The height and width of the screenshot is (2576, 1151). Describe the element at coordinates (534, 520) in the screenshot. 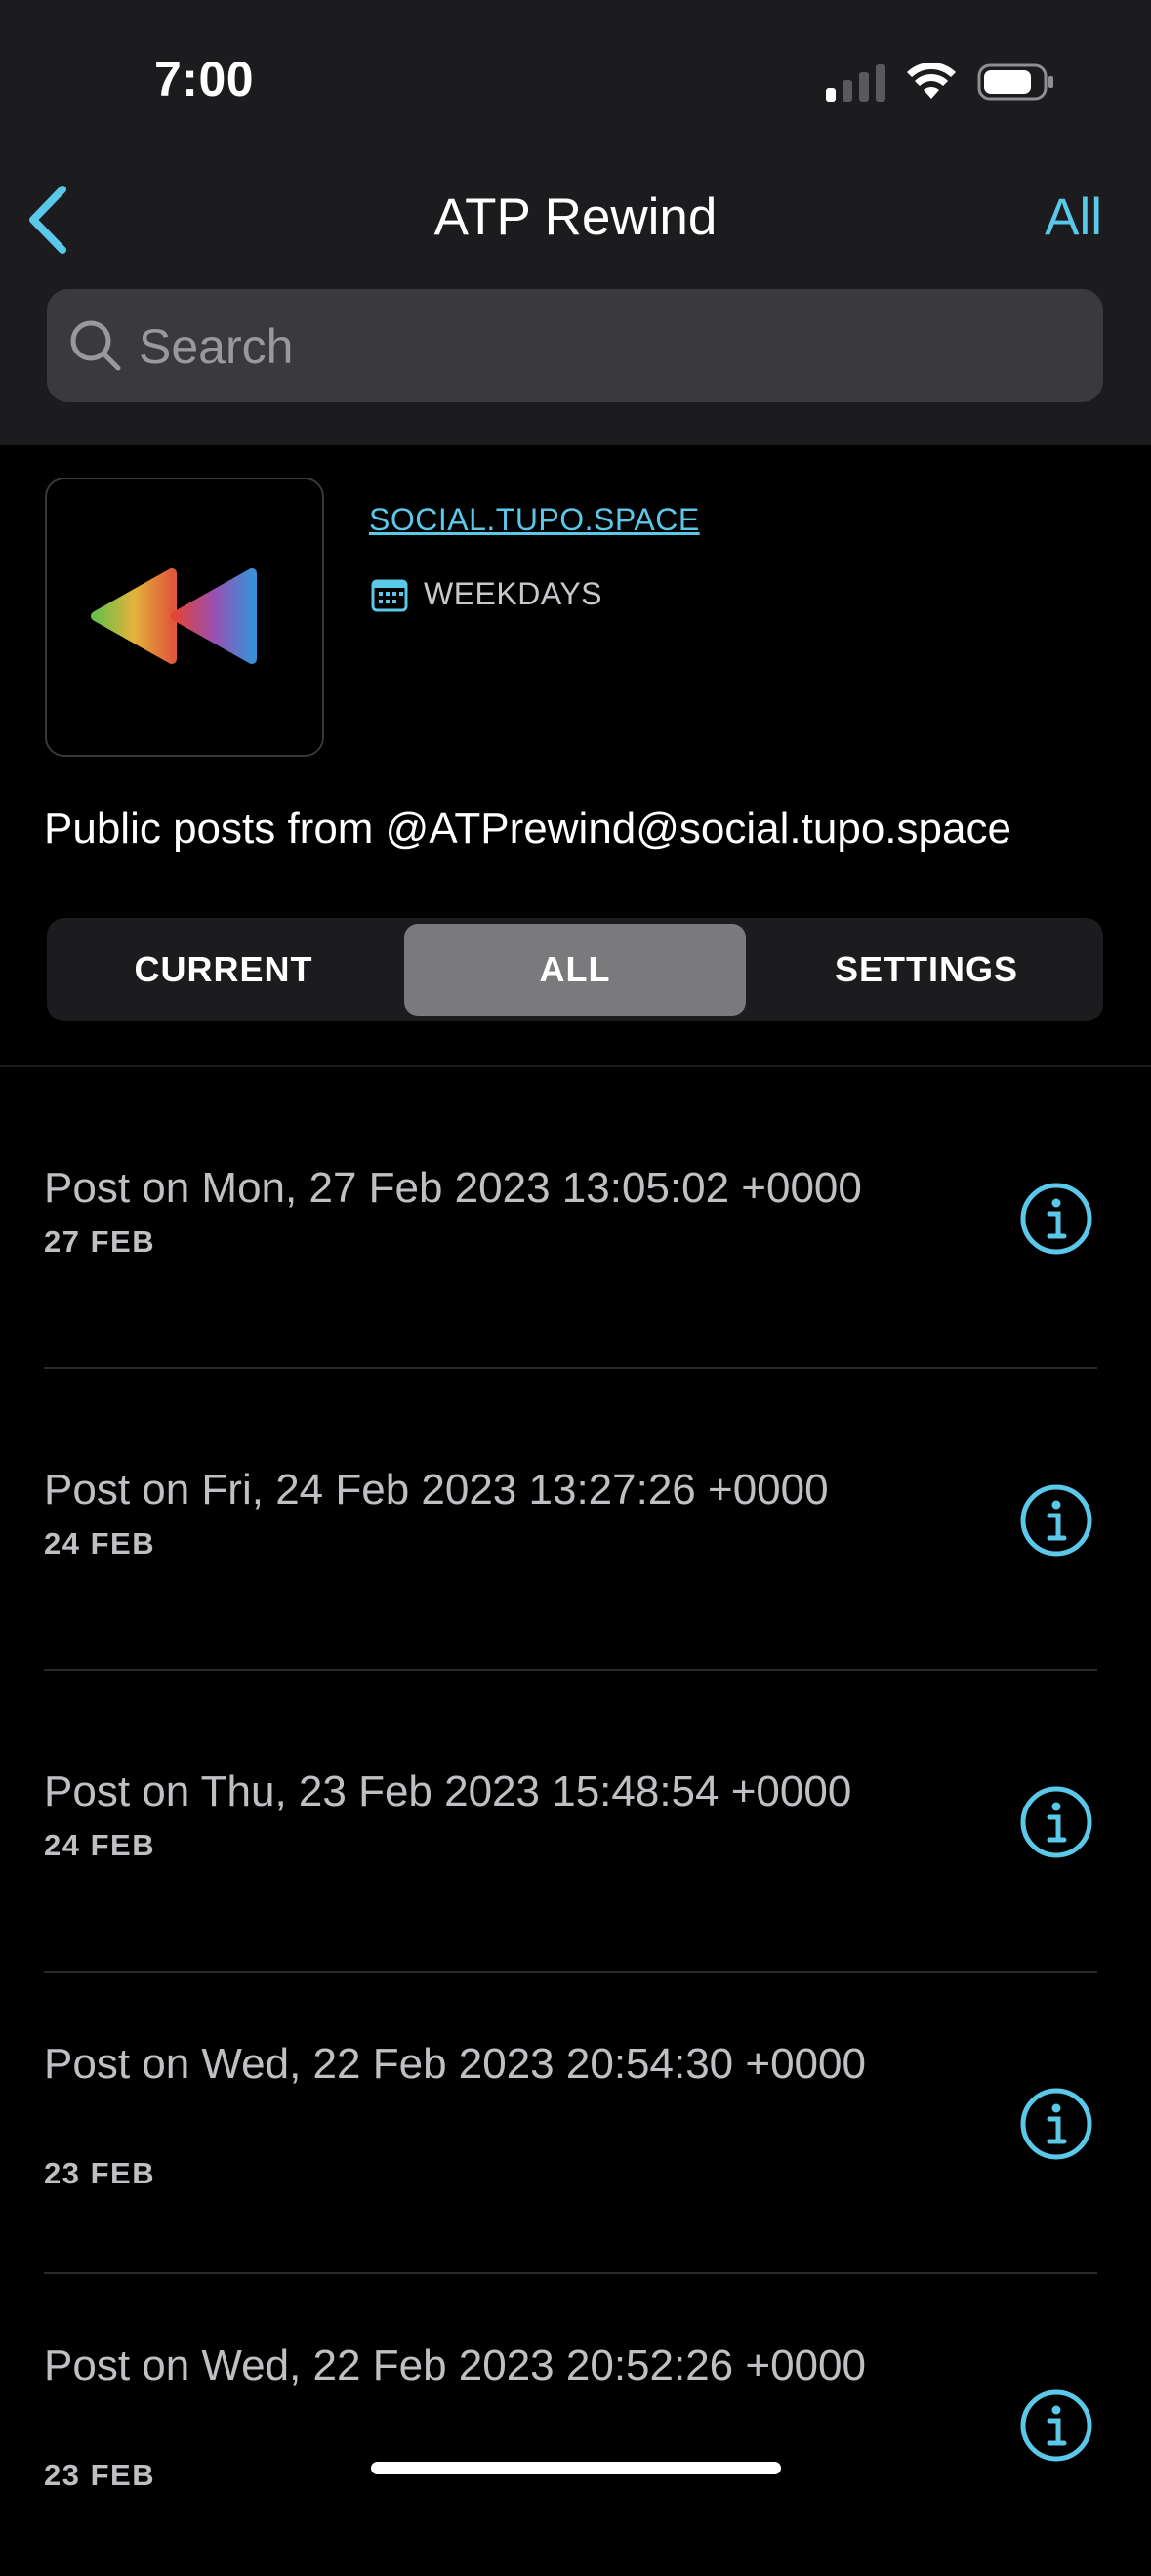

I see `server-link: SOCIAL.TUPO.SPACE` at that location.